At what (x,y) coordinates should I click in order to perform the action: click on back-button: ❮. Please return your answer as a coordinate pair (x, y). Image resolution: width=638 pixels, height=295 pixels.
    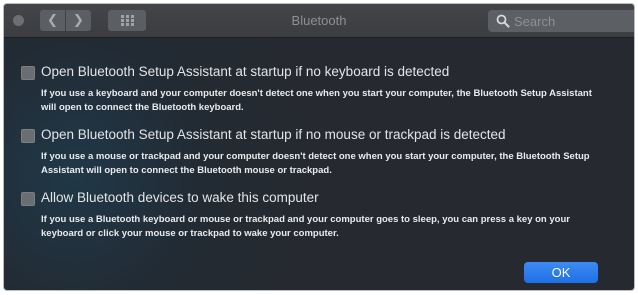
    Looking at the image, I should click on (52, 20).